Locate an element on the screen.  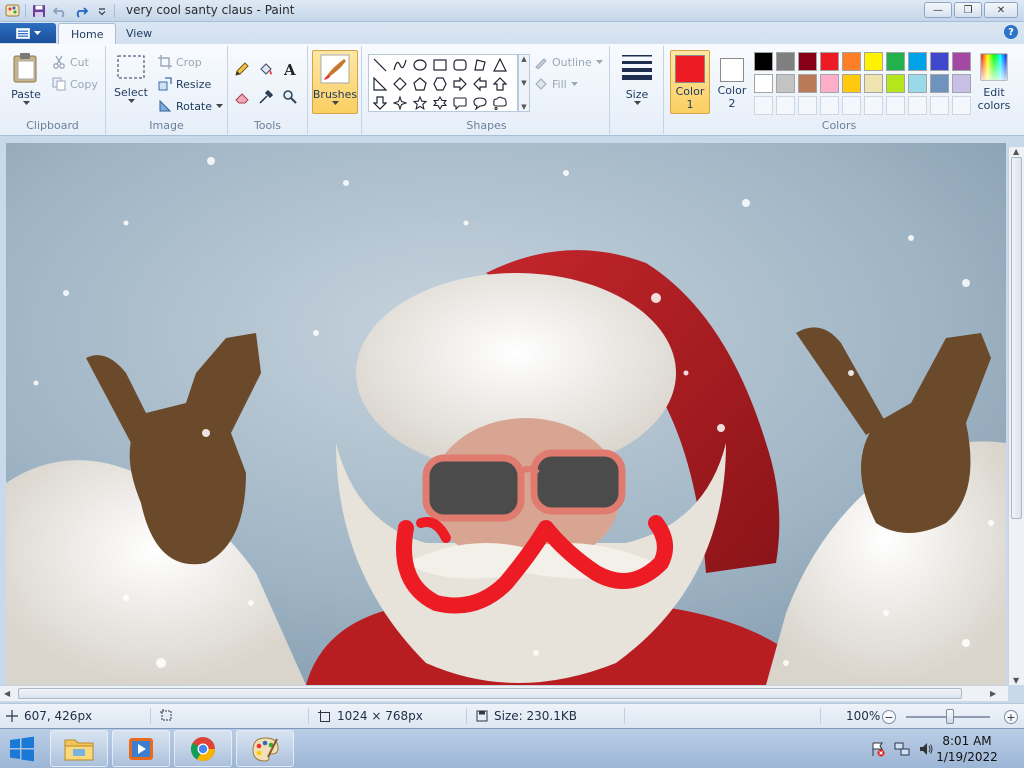
minimize-button: — is located at coordinates (938, 10).